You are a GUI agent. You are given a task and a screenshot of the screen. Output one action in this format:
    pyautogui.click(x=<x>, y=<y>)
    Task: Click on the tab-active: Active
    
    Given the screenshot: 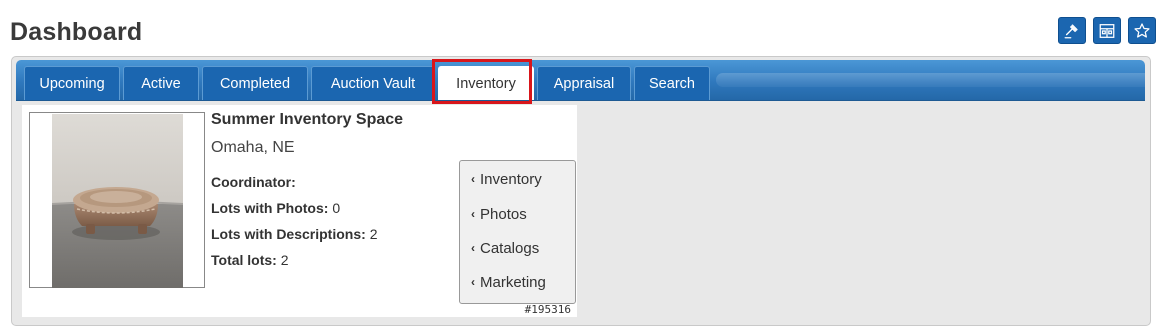 What is the action you would take?
    pyautogui.click(x=161, y=83)
    